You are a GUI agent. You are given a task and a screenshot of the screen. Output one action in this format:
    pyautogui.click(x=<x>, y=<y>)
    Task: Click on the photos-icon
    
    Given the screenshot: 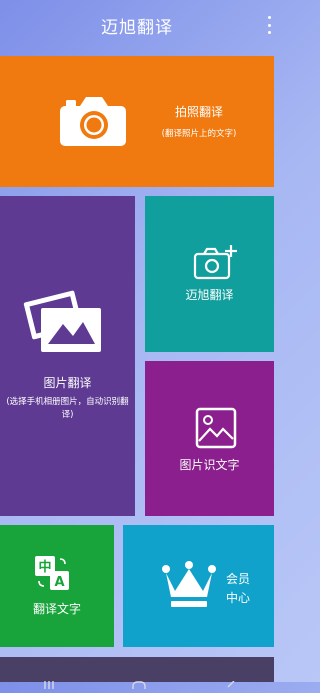 What is the action you would take?
    pyautogui.click(x=65, y=321)
    